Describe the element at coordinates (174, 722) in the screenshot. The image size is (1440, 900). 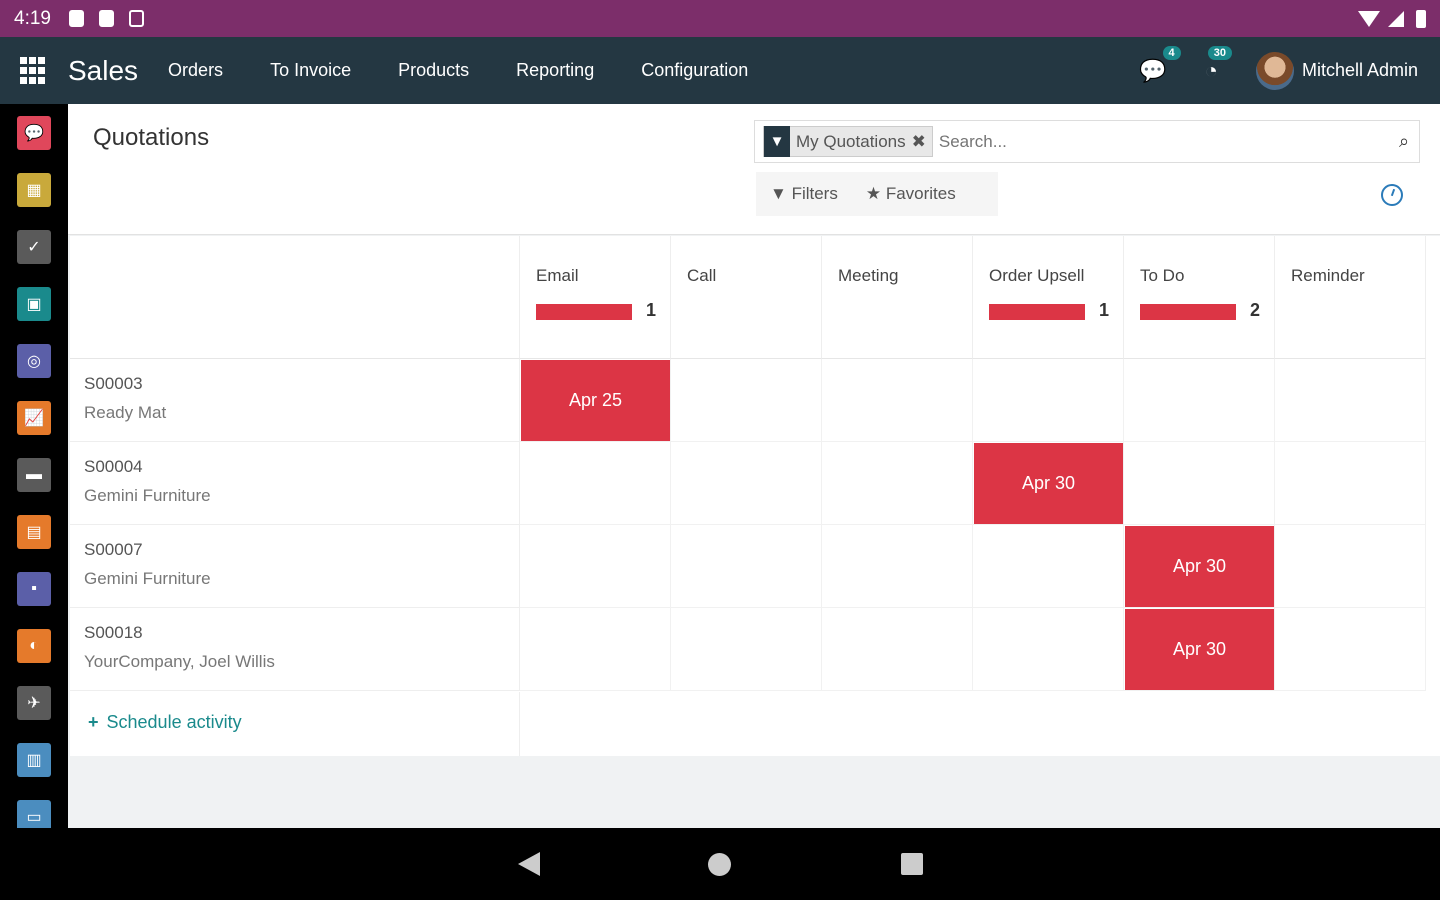
I see `schedule-label: Schedule activity` at that location.